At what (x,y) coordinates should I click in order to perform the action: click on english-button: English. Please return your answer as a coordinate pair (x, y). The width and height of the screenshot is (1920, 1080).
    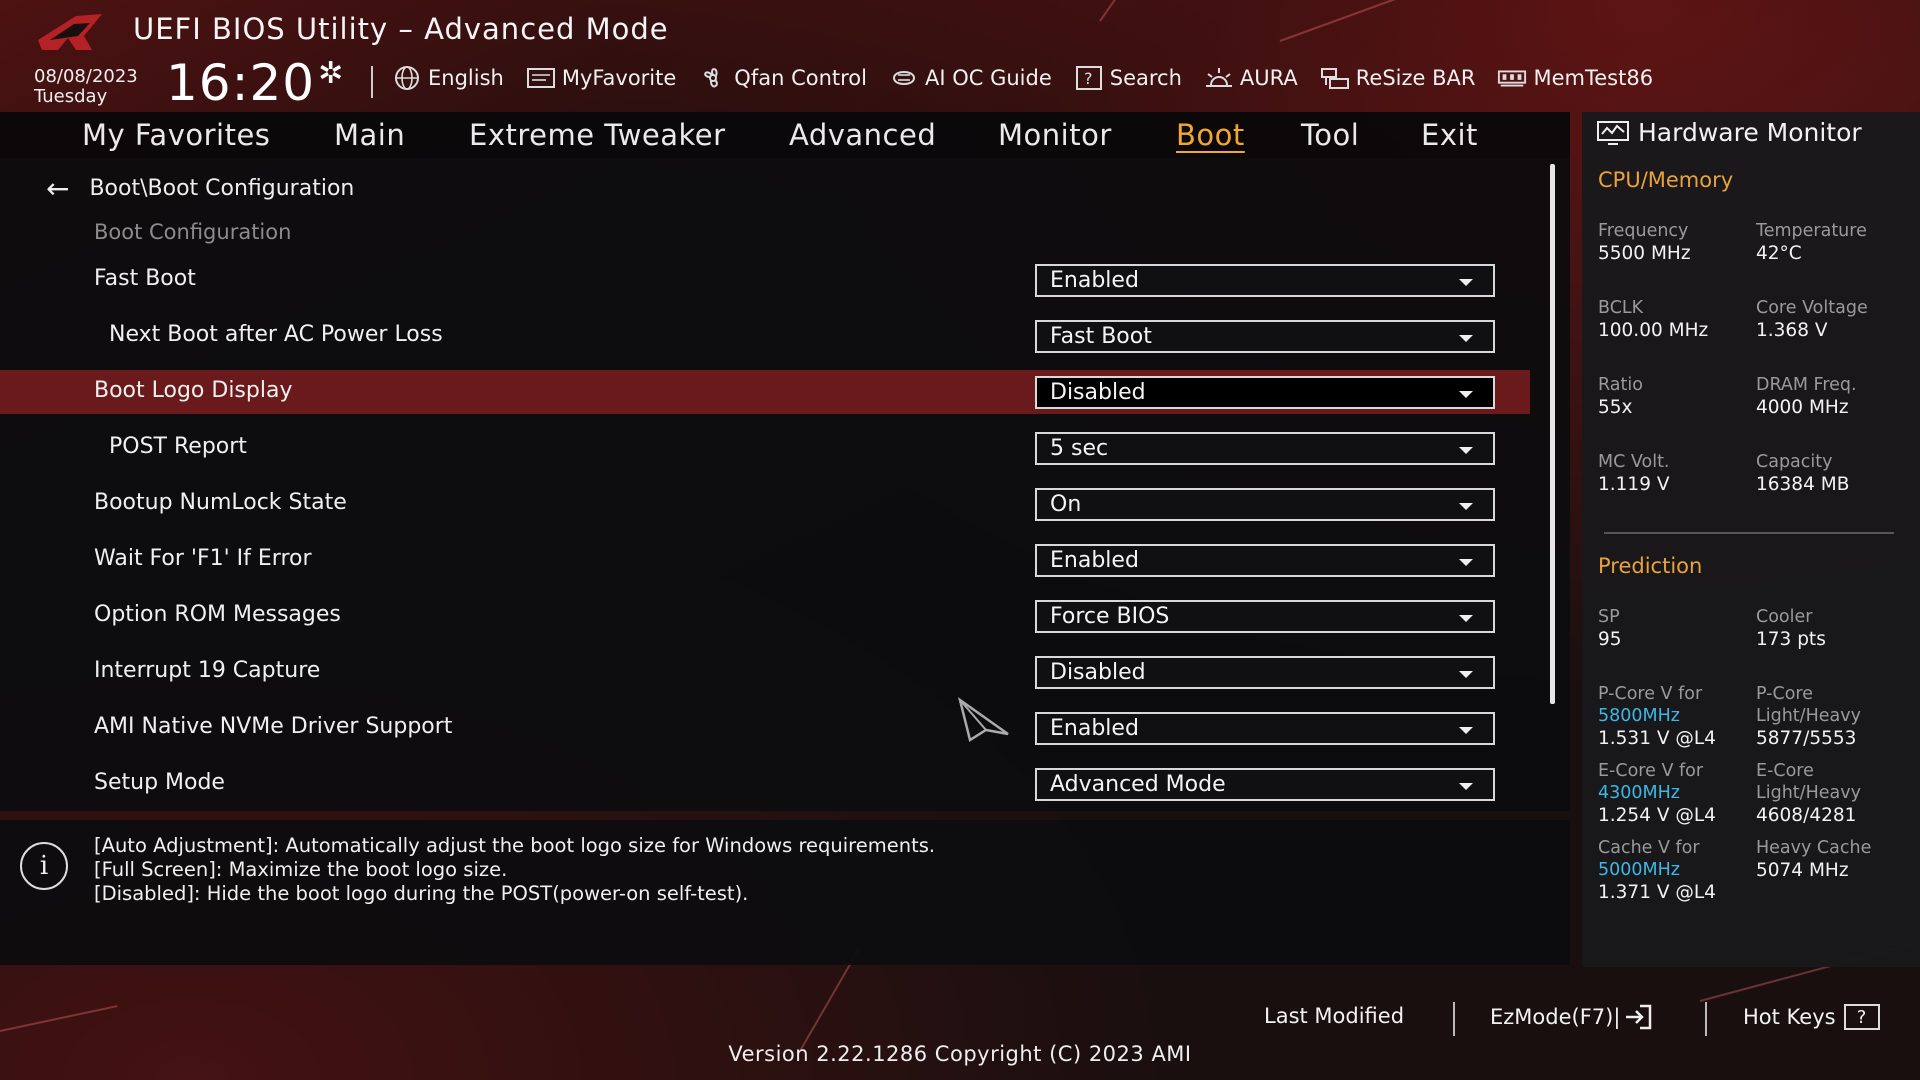
    Looking at the image, I should click on (448, 78).